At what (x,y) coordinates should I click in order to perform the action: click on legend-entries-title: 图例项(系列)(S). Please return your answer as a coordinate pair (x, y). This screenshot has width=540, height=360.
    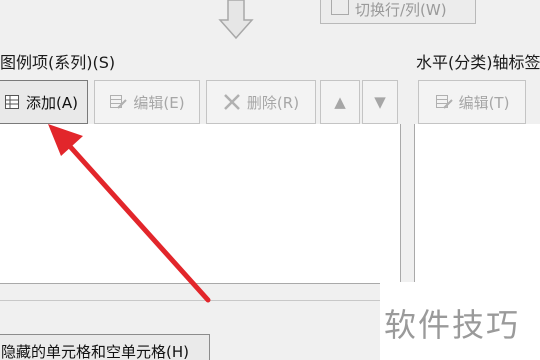
    Looking at the image, I should click on (58, 62).